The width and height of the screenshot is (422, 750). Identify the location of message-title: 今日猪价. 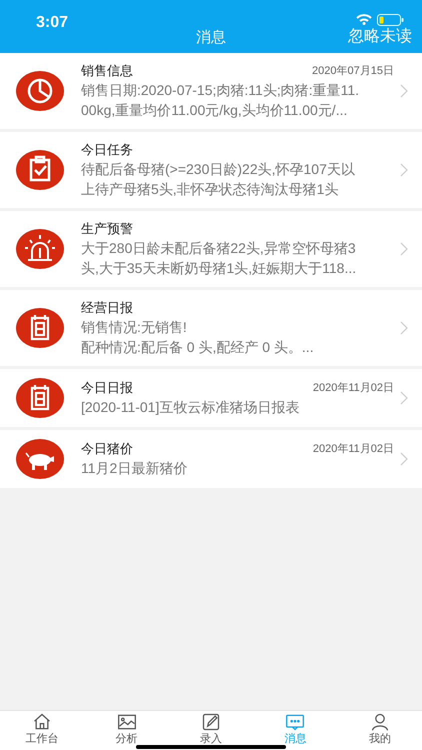
(107, 449).